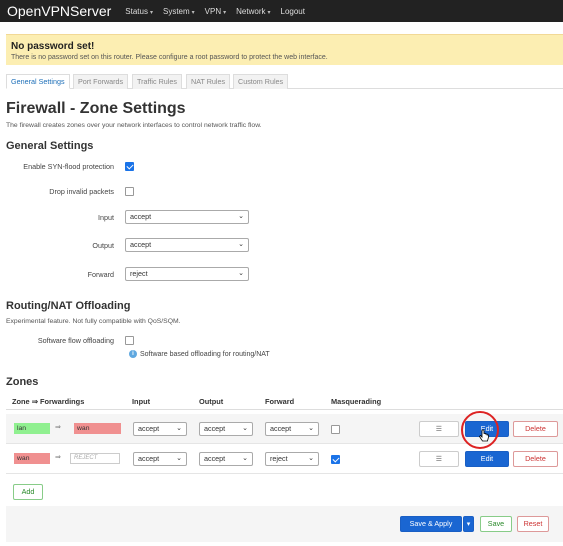  I want to click on output-label: Output, so click(103, 245).